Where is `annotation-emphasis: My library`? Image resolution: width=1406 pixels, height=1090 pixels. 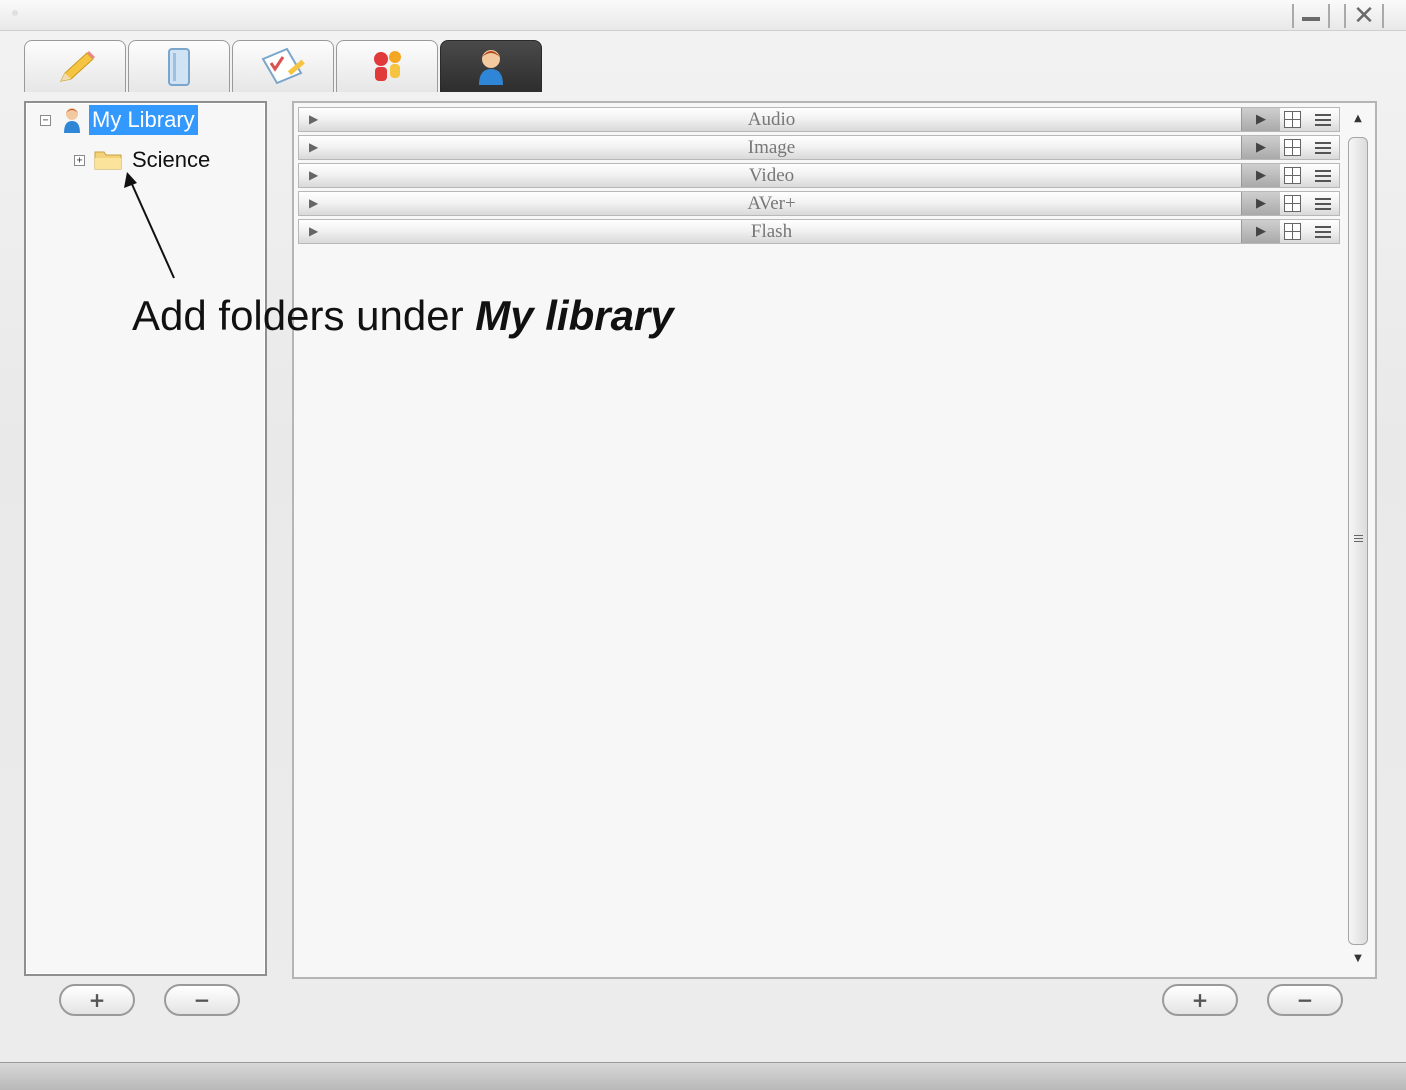
annotation-emphasis: My library is located at coordinates (574, 315).